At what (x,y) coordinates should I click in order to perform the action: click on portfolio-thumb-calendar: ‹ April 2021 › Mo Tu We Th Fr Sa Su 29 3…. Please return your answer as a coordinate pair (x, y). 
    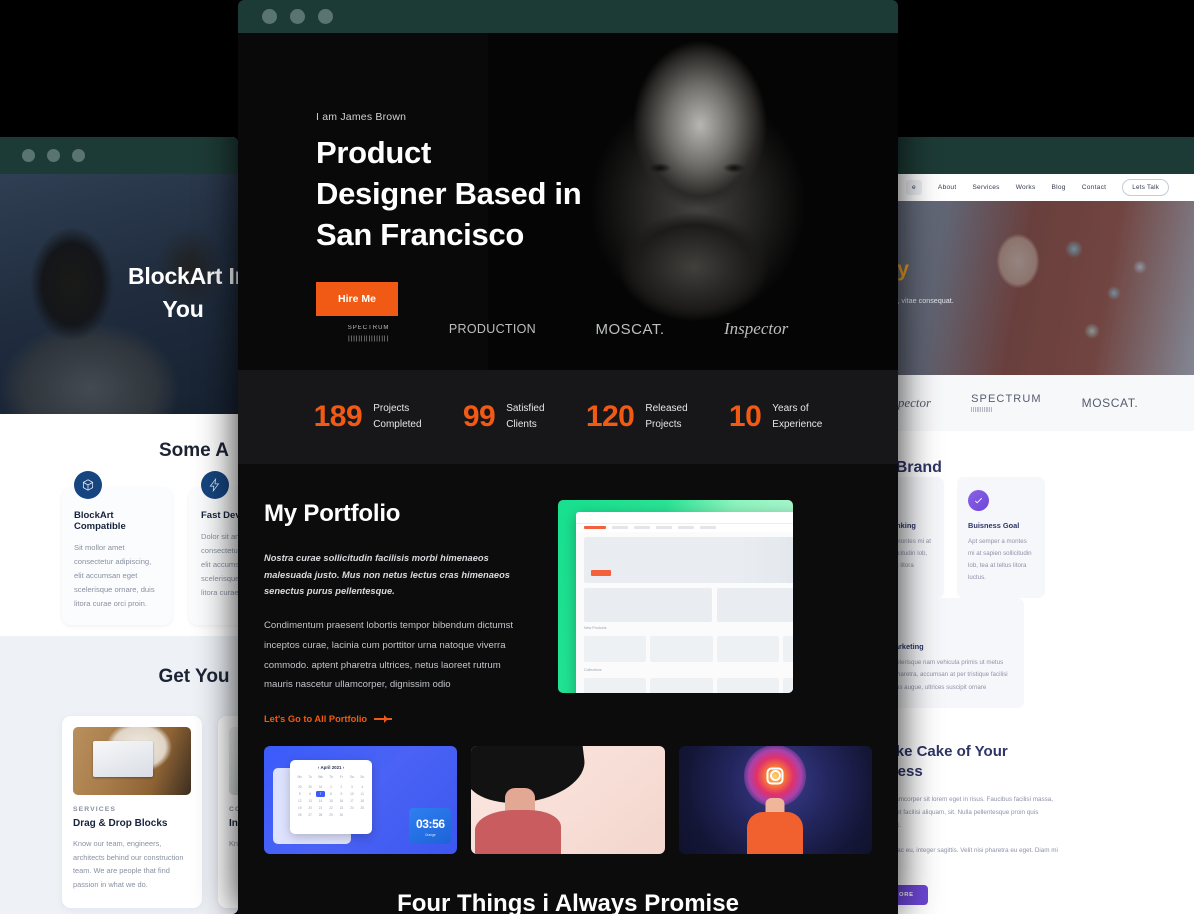
    Looking at the image, I should click on (361, 799).